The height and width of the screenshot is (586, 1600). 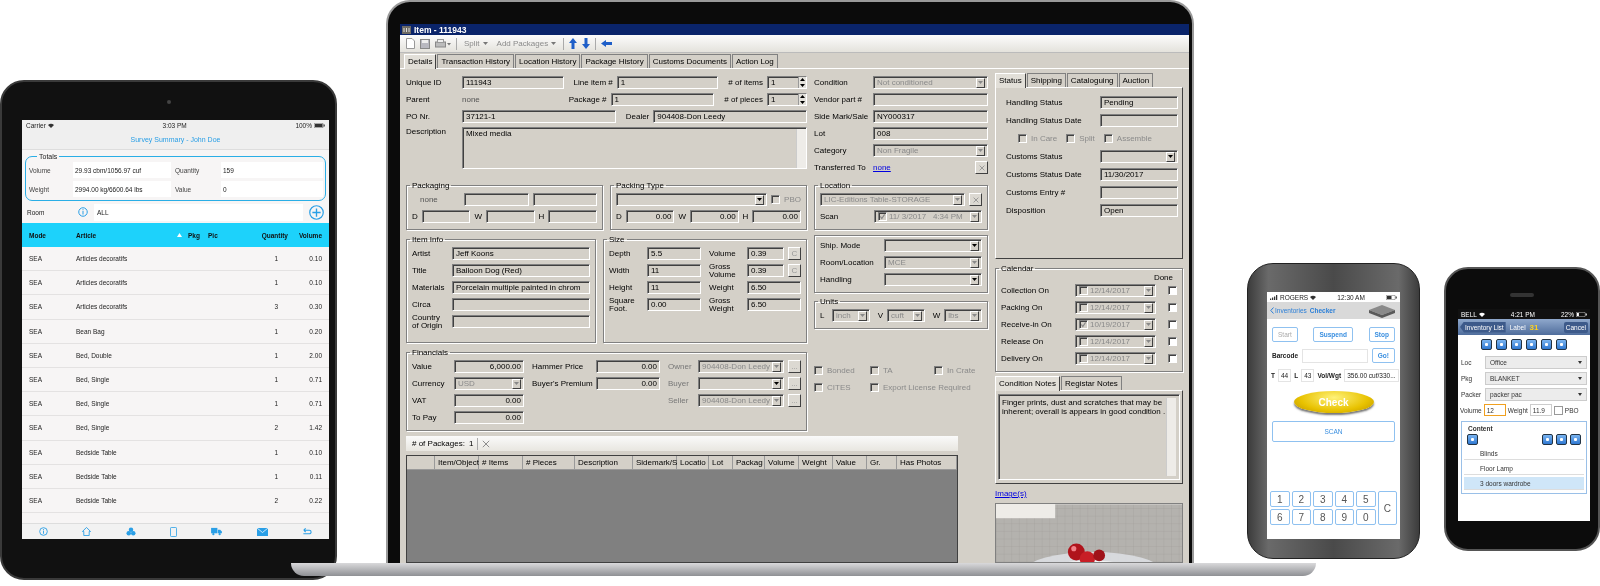 I want to click on add-icon, so click(x=316, y=212).